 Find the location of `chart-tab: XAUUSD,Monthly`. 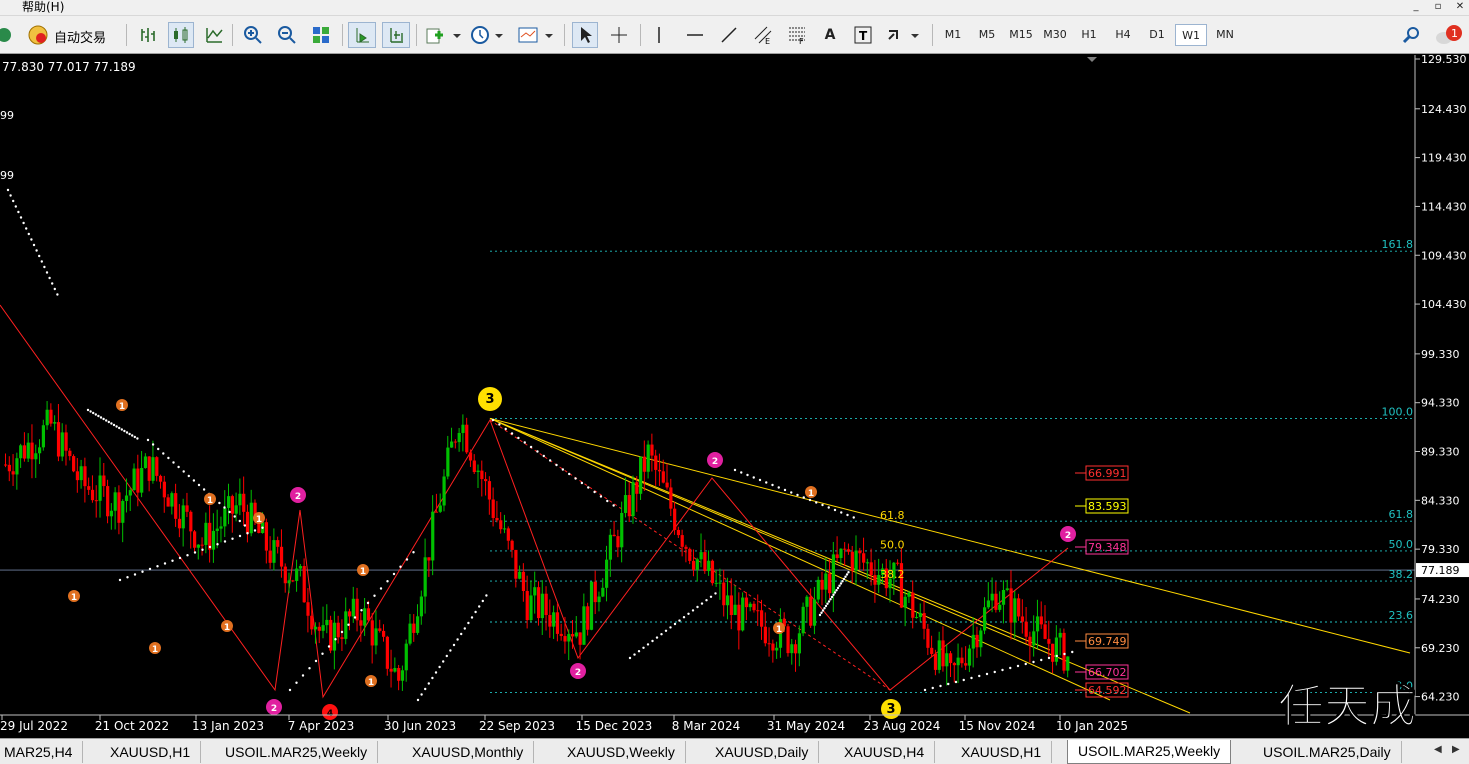

chart-tab: XAUUSD,Monthly is located at coordinates (468, 752).